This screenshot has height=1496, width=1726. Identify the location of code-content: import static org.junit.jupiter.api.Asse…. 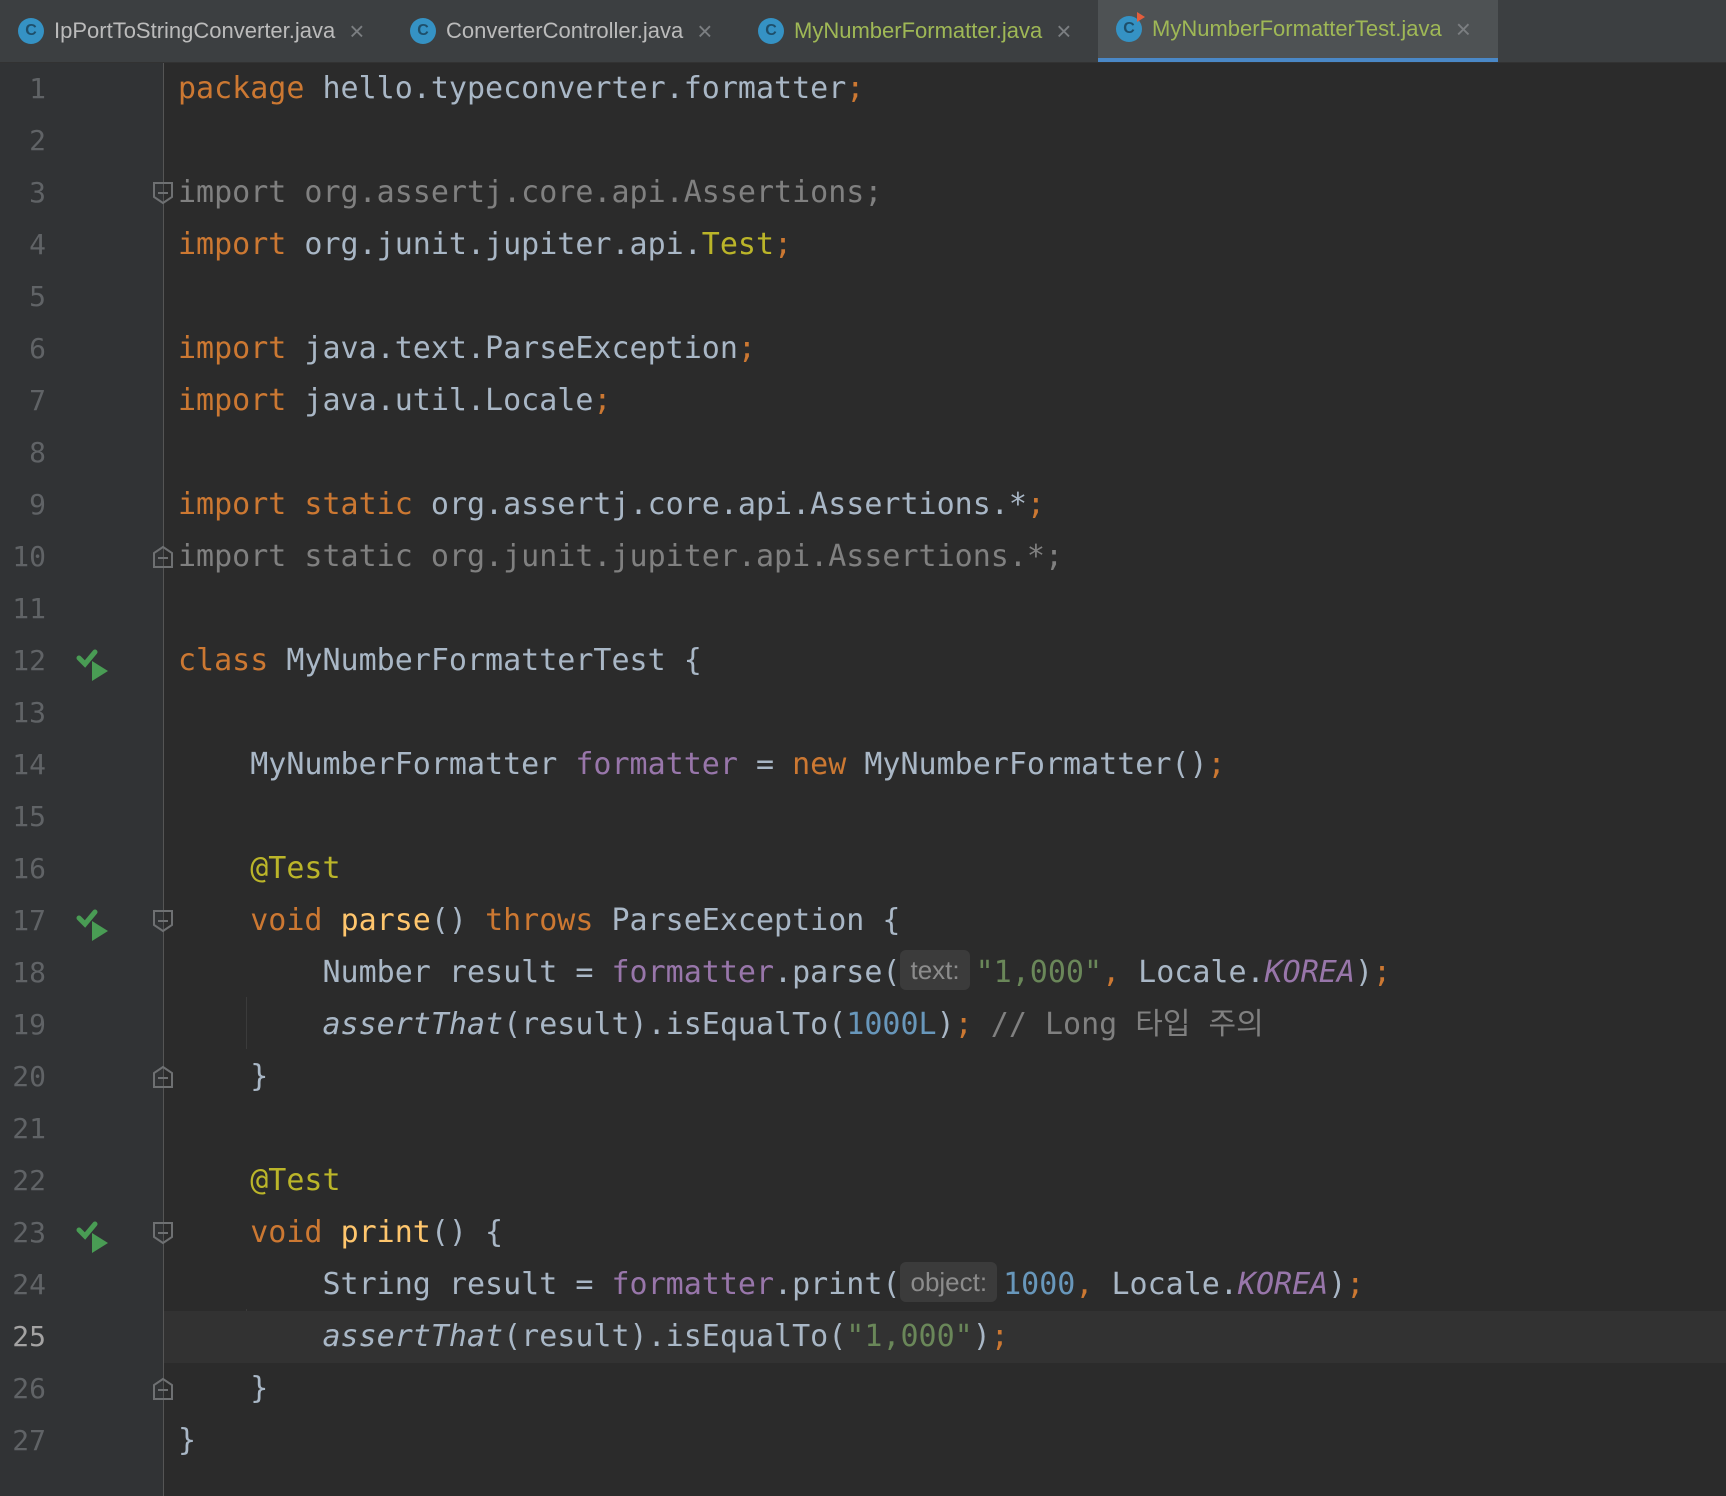
(945, 557).